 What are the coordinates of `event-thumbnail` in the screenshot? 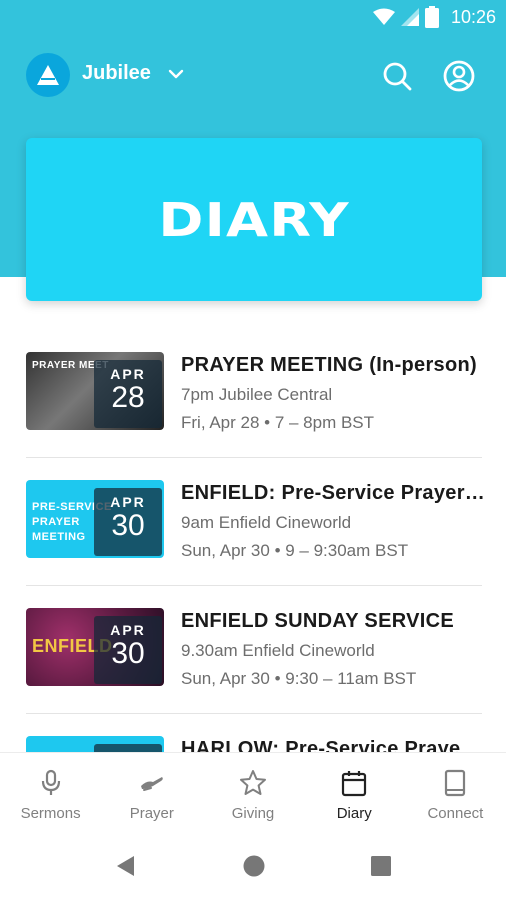 It's located at (95, 744).